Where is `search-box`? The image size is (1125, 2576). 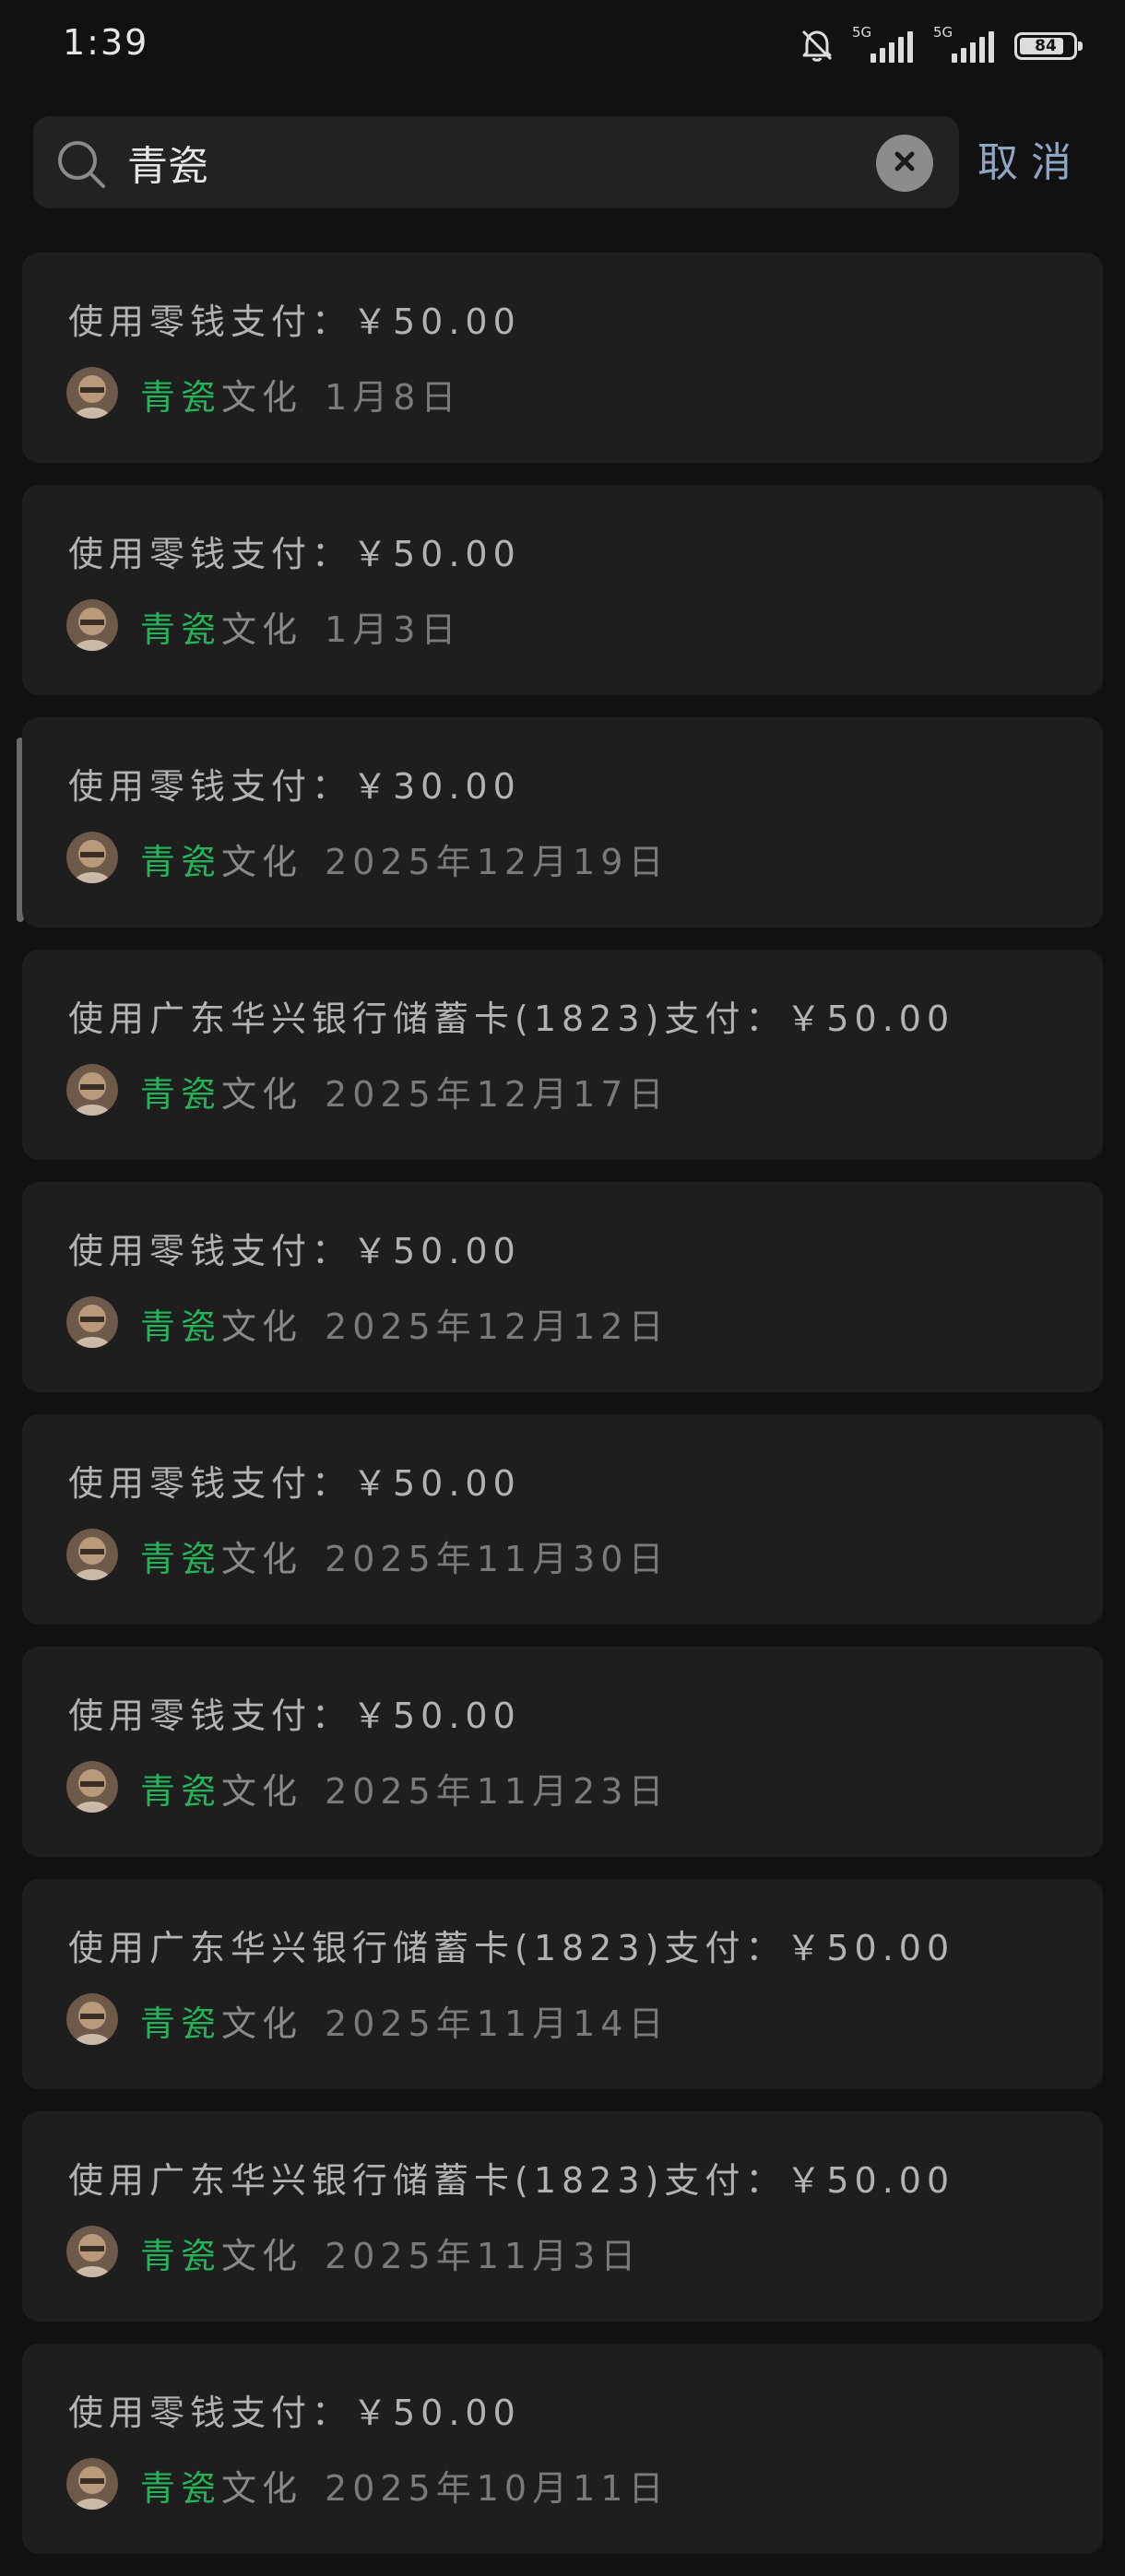 search-box is located at coordinates (496, 162).